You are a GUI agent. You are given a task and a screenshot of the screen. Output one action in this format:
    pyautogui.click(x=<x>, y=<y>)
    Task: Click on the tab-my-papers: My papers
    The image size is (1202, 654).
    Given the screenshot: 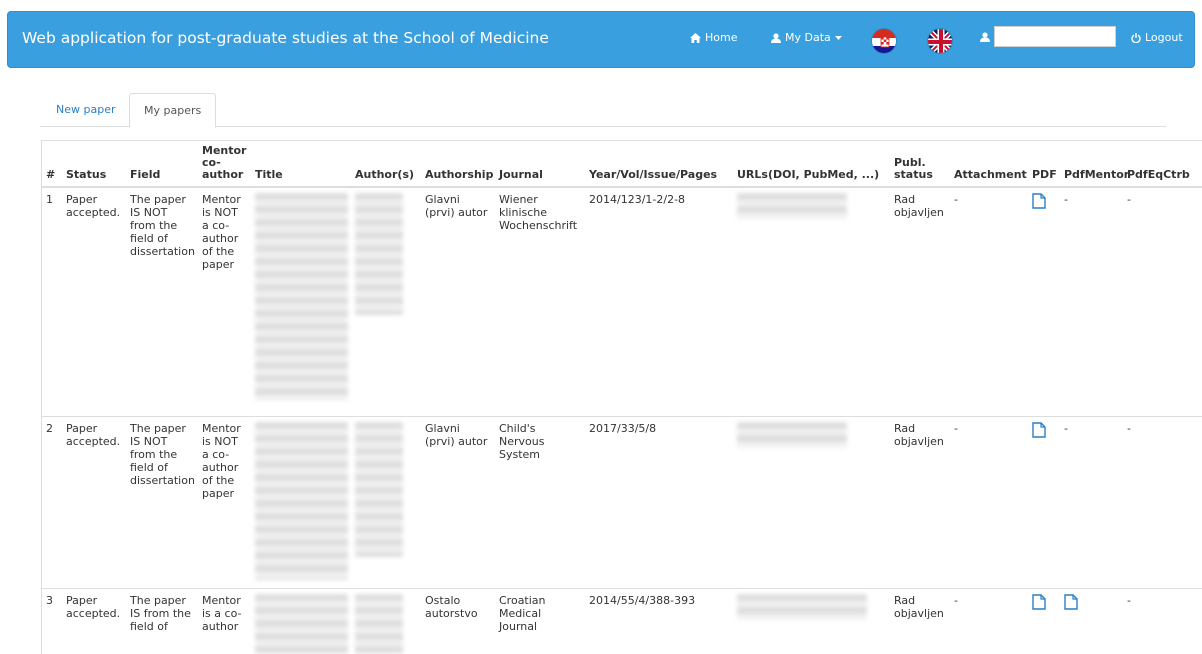 What is the action you would take?
    pyautogui.click(x=173, y=110)
    